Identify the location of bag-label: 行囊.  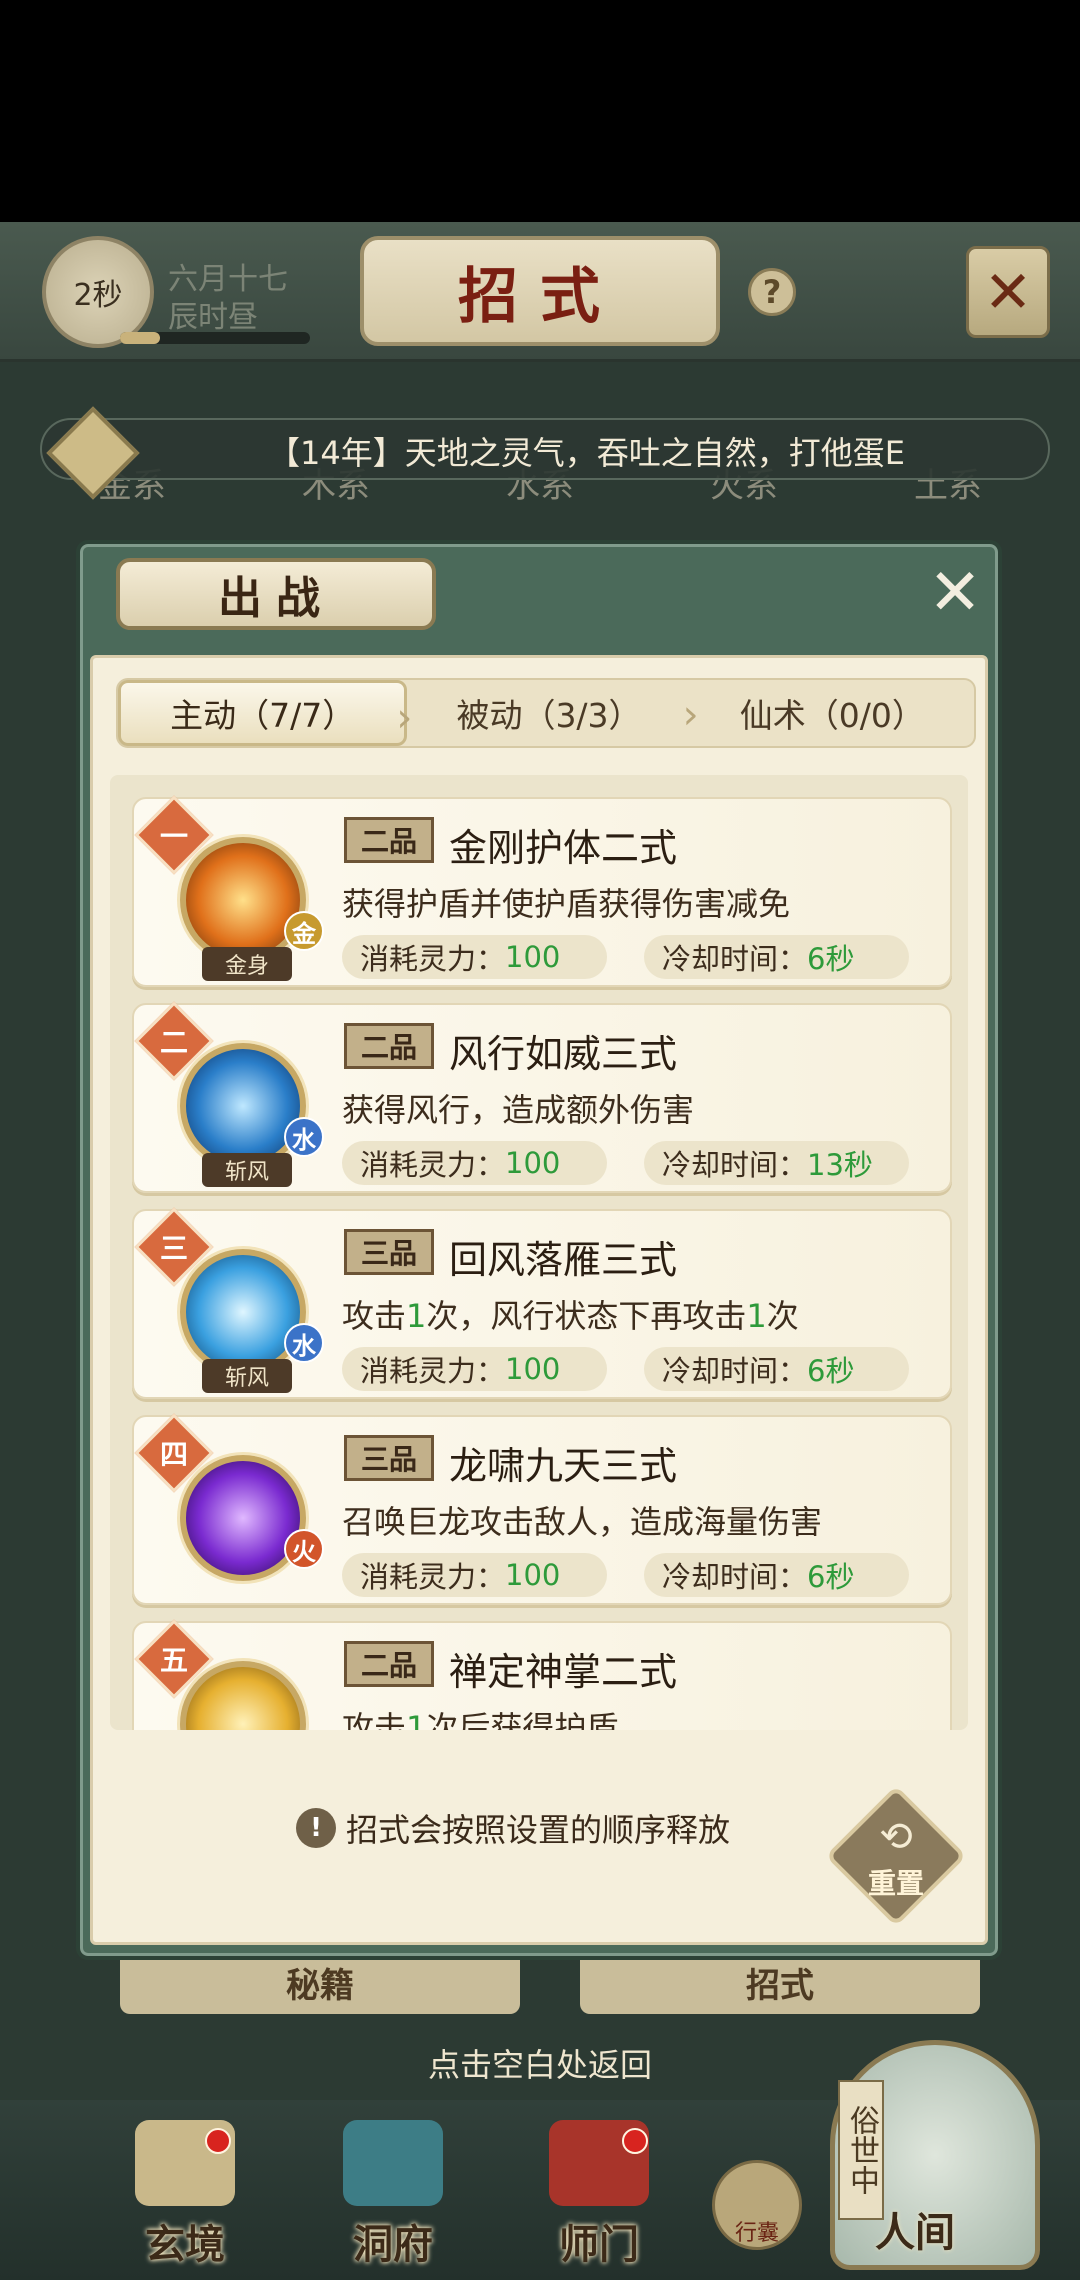
(756, 2233).